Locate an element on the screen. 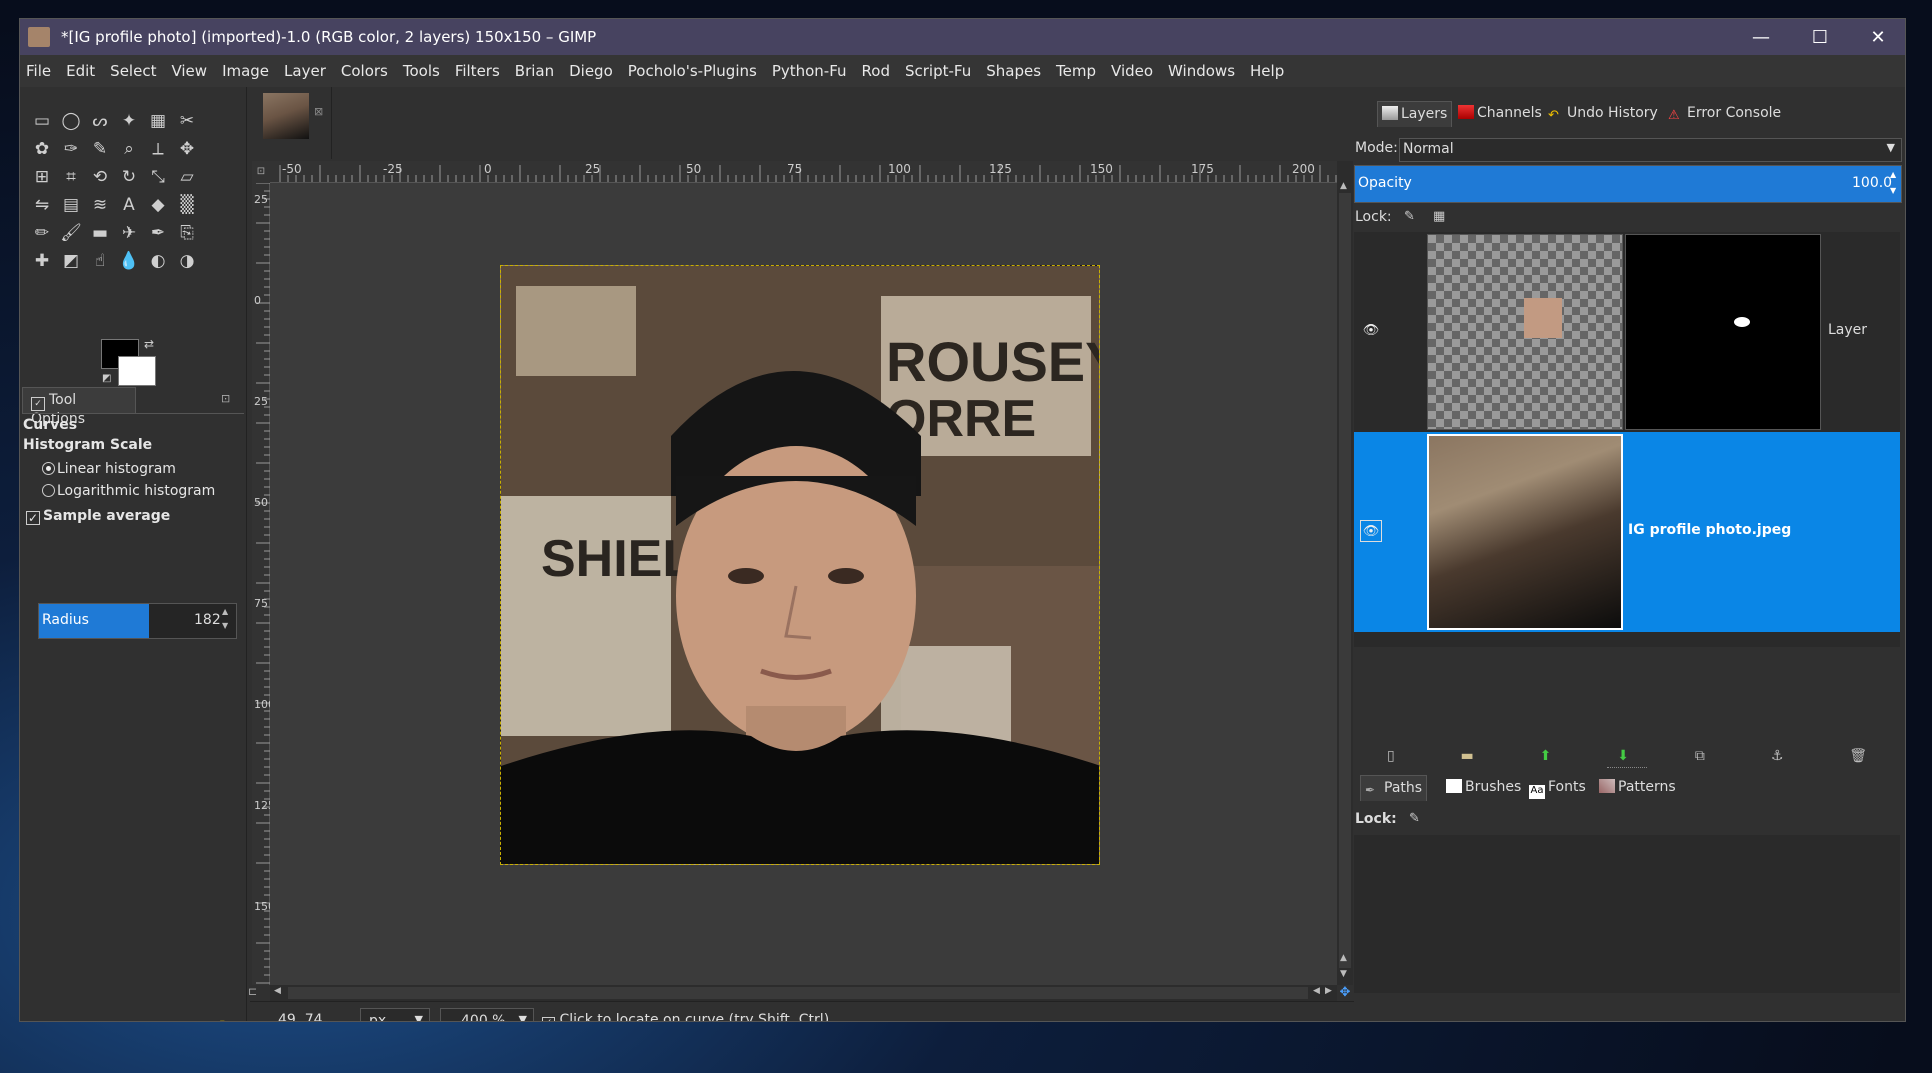  align-icon: ⊞ is located at coordinates (42, 177).